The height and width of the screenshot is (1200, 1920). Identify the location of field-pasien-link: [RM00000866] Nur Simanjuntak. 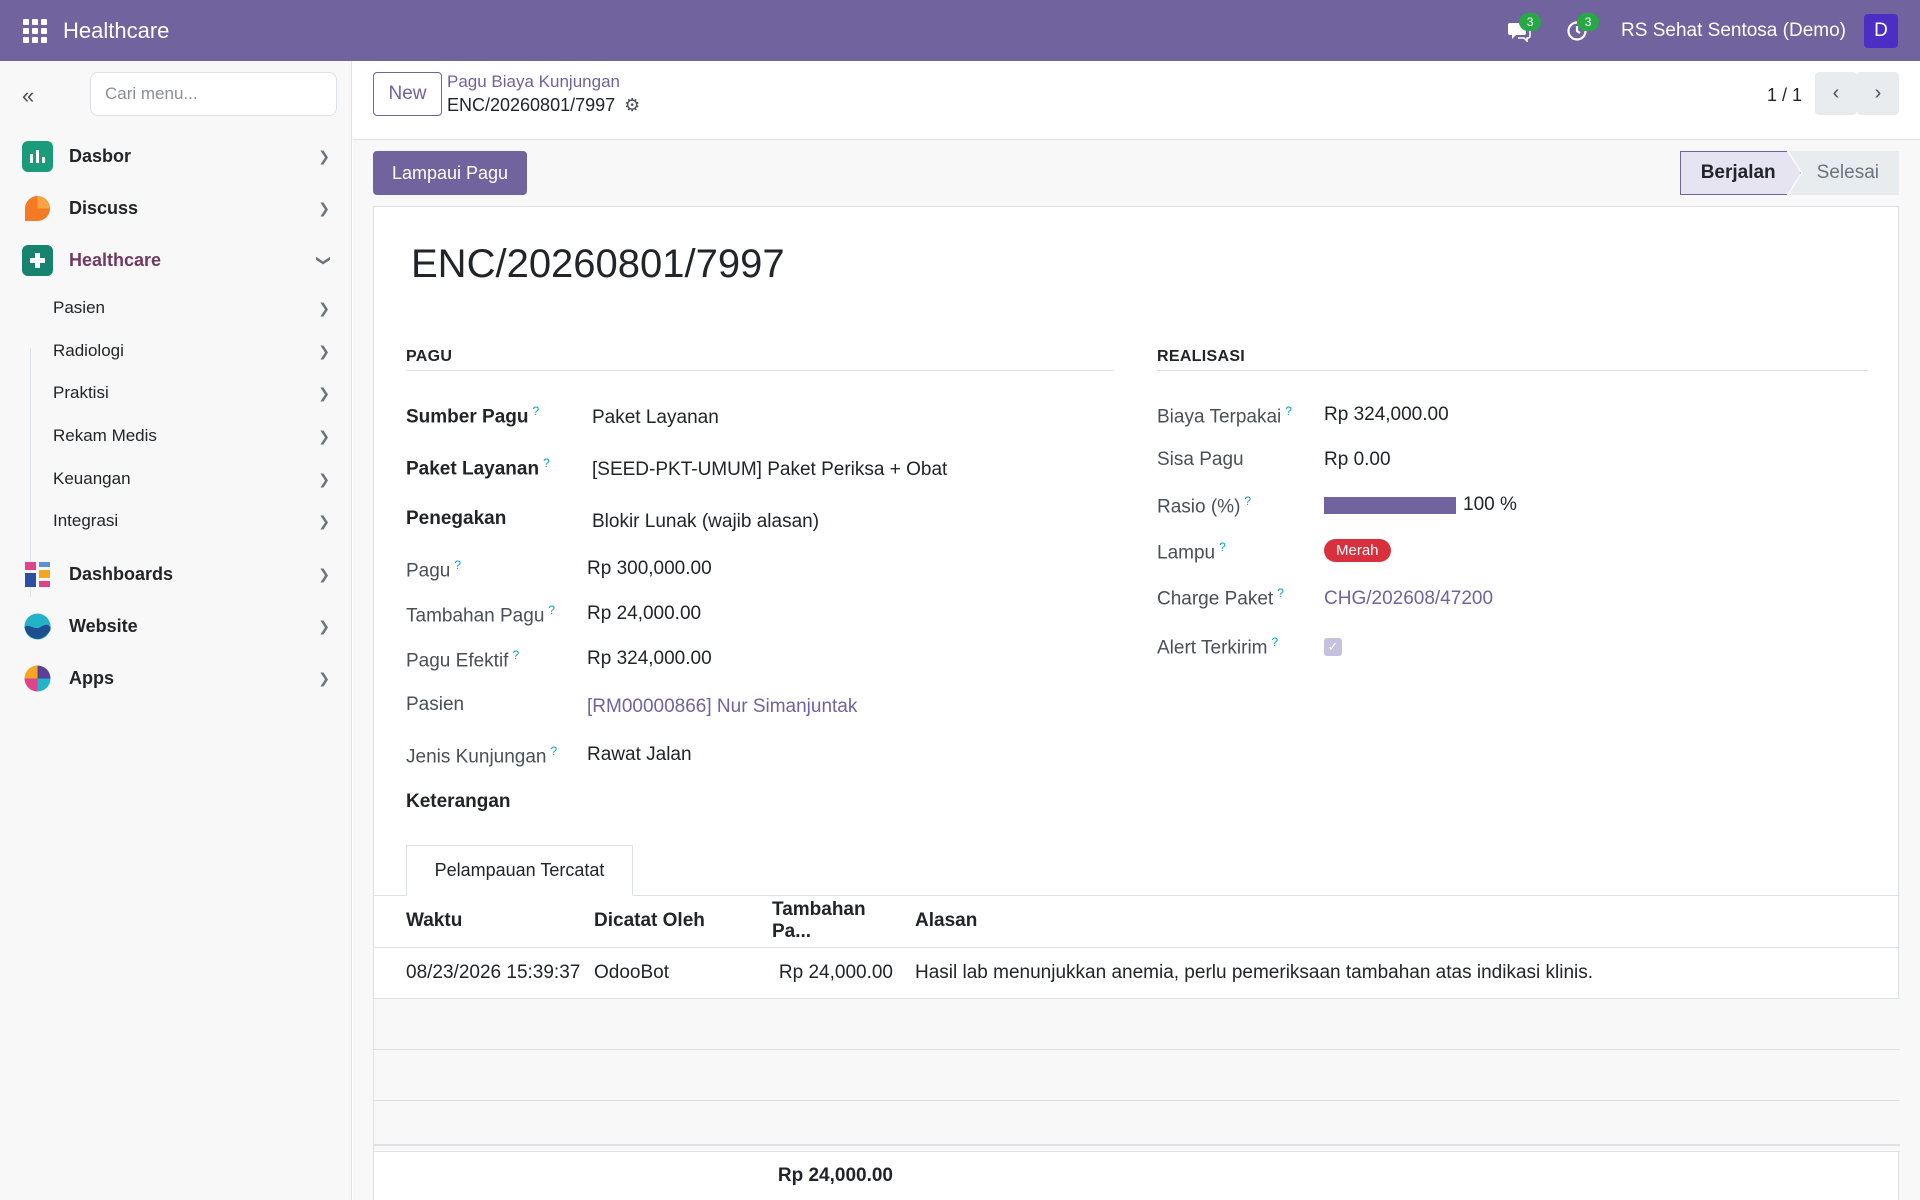
(722, 707).